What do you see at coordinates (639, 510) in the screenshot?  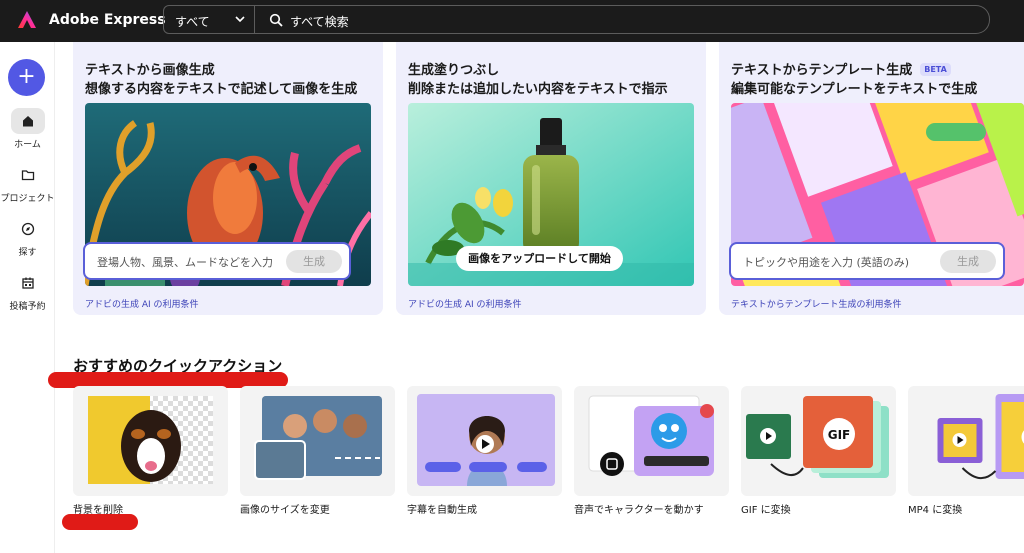 I see `quick-action-label: 音声でキャラクターを動かす` at bounding box center [639, 510].